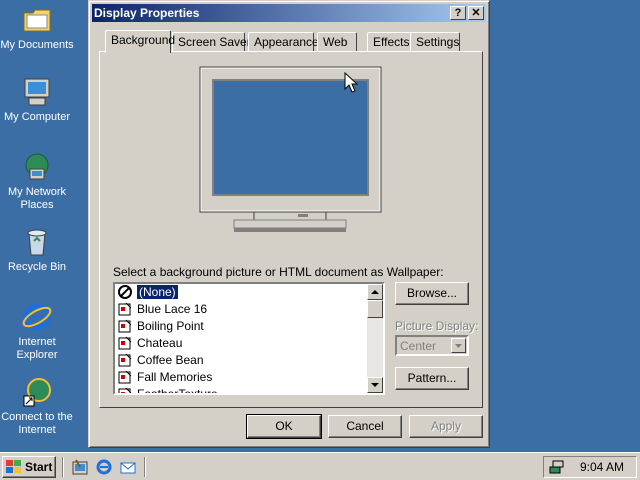 This screenshot has width=640, height=480. I want to click on desktop-icon-my-network-places: My Network Places, so click(37, 181).